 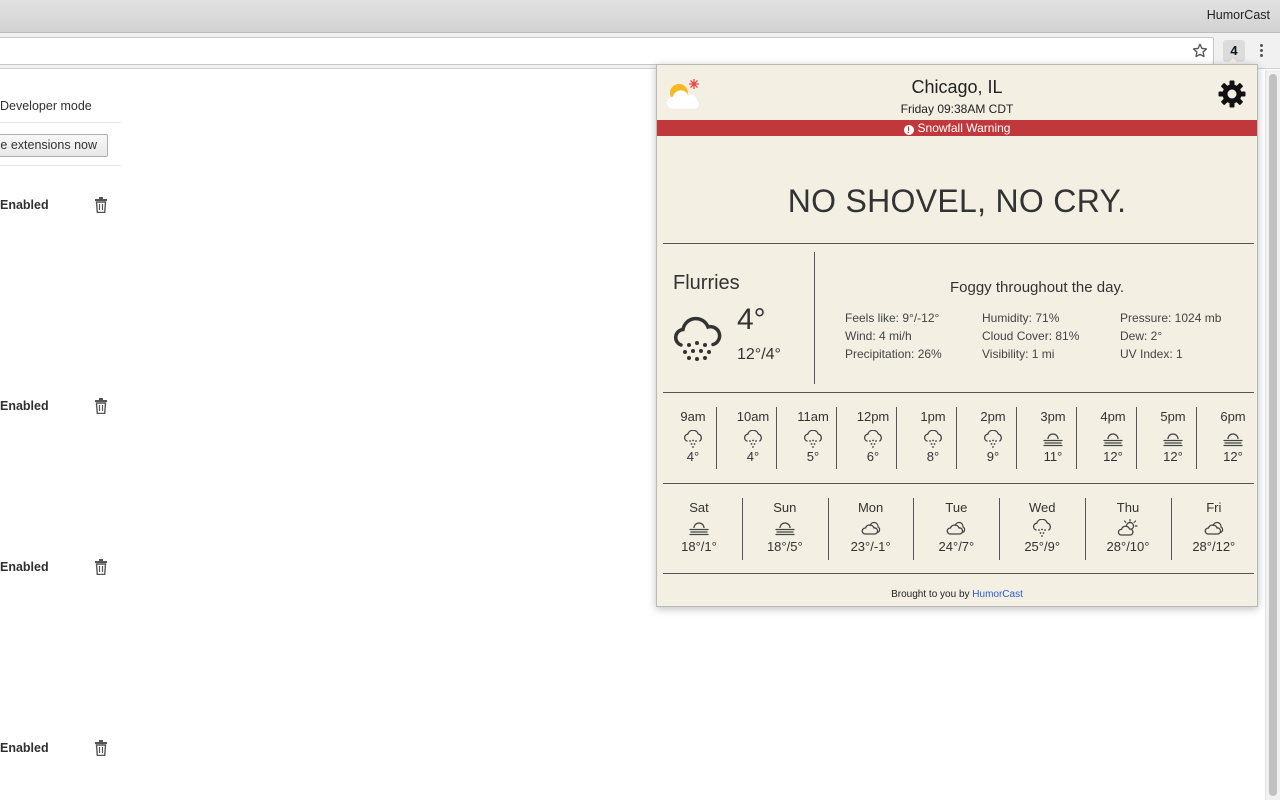 I want to click on day-temperature: 28°/10°, so click(x=1128, y=546).